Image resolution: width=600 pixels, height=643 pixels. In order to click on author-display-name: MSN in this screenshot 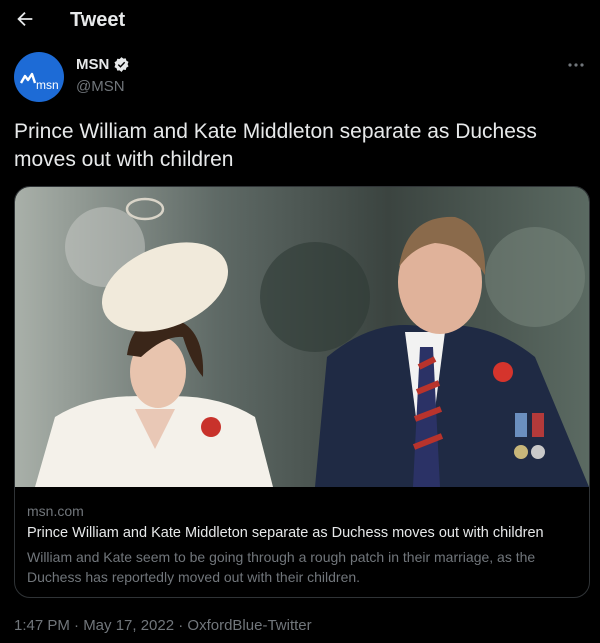, I will do `click(92, 64)`.